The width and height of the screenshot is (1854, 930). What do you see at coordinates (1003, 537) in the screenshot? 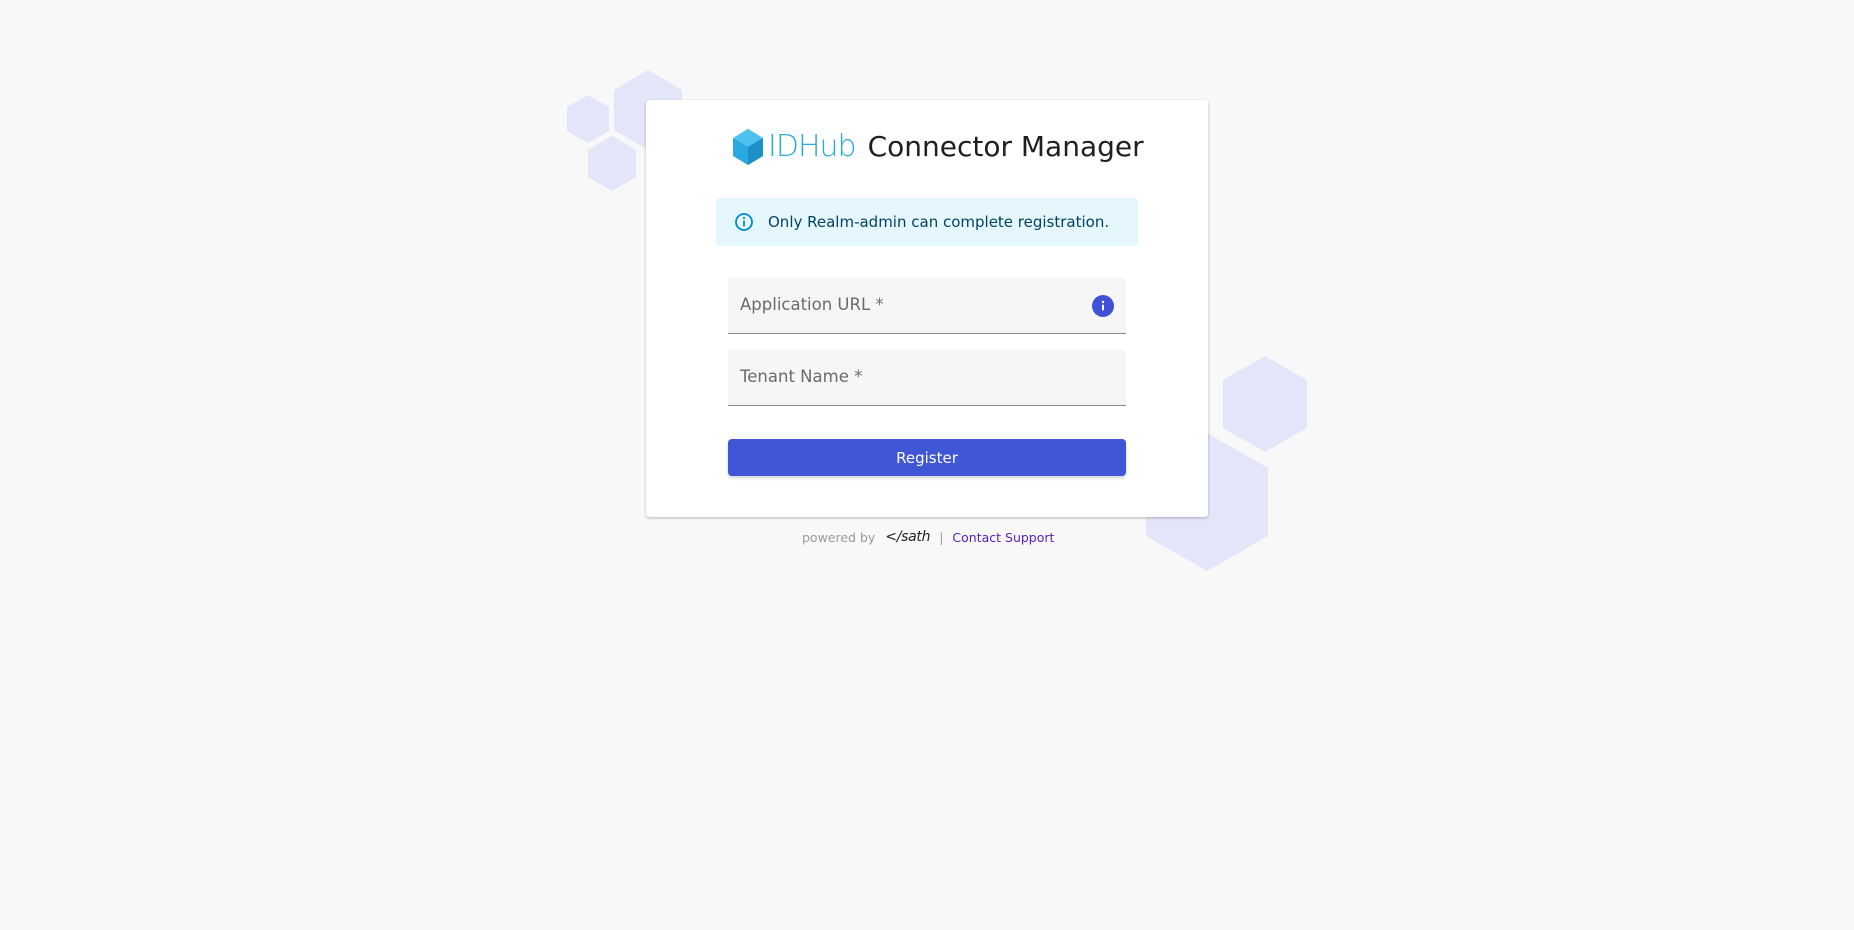
I see `contact-support-link: Contact Support` at bounding box center [1003, 537].